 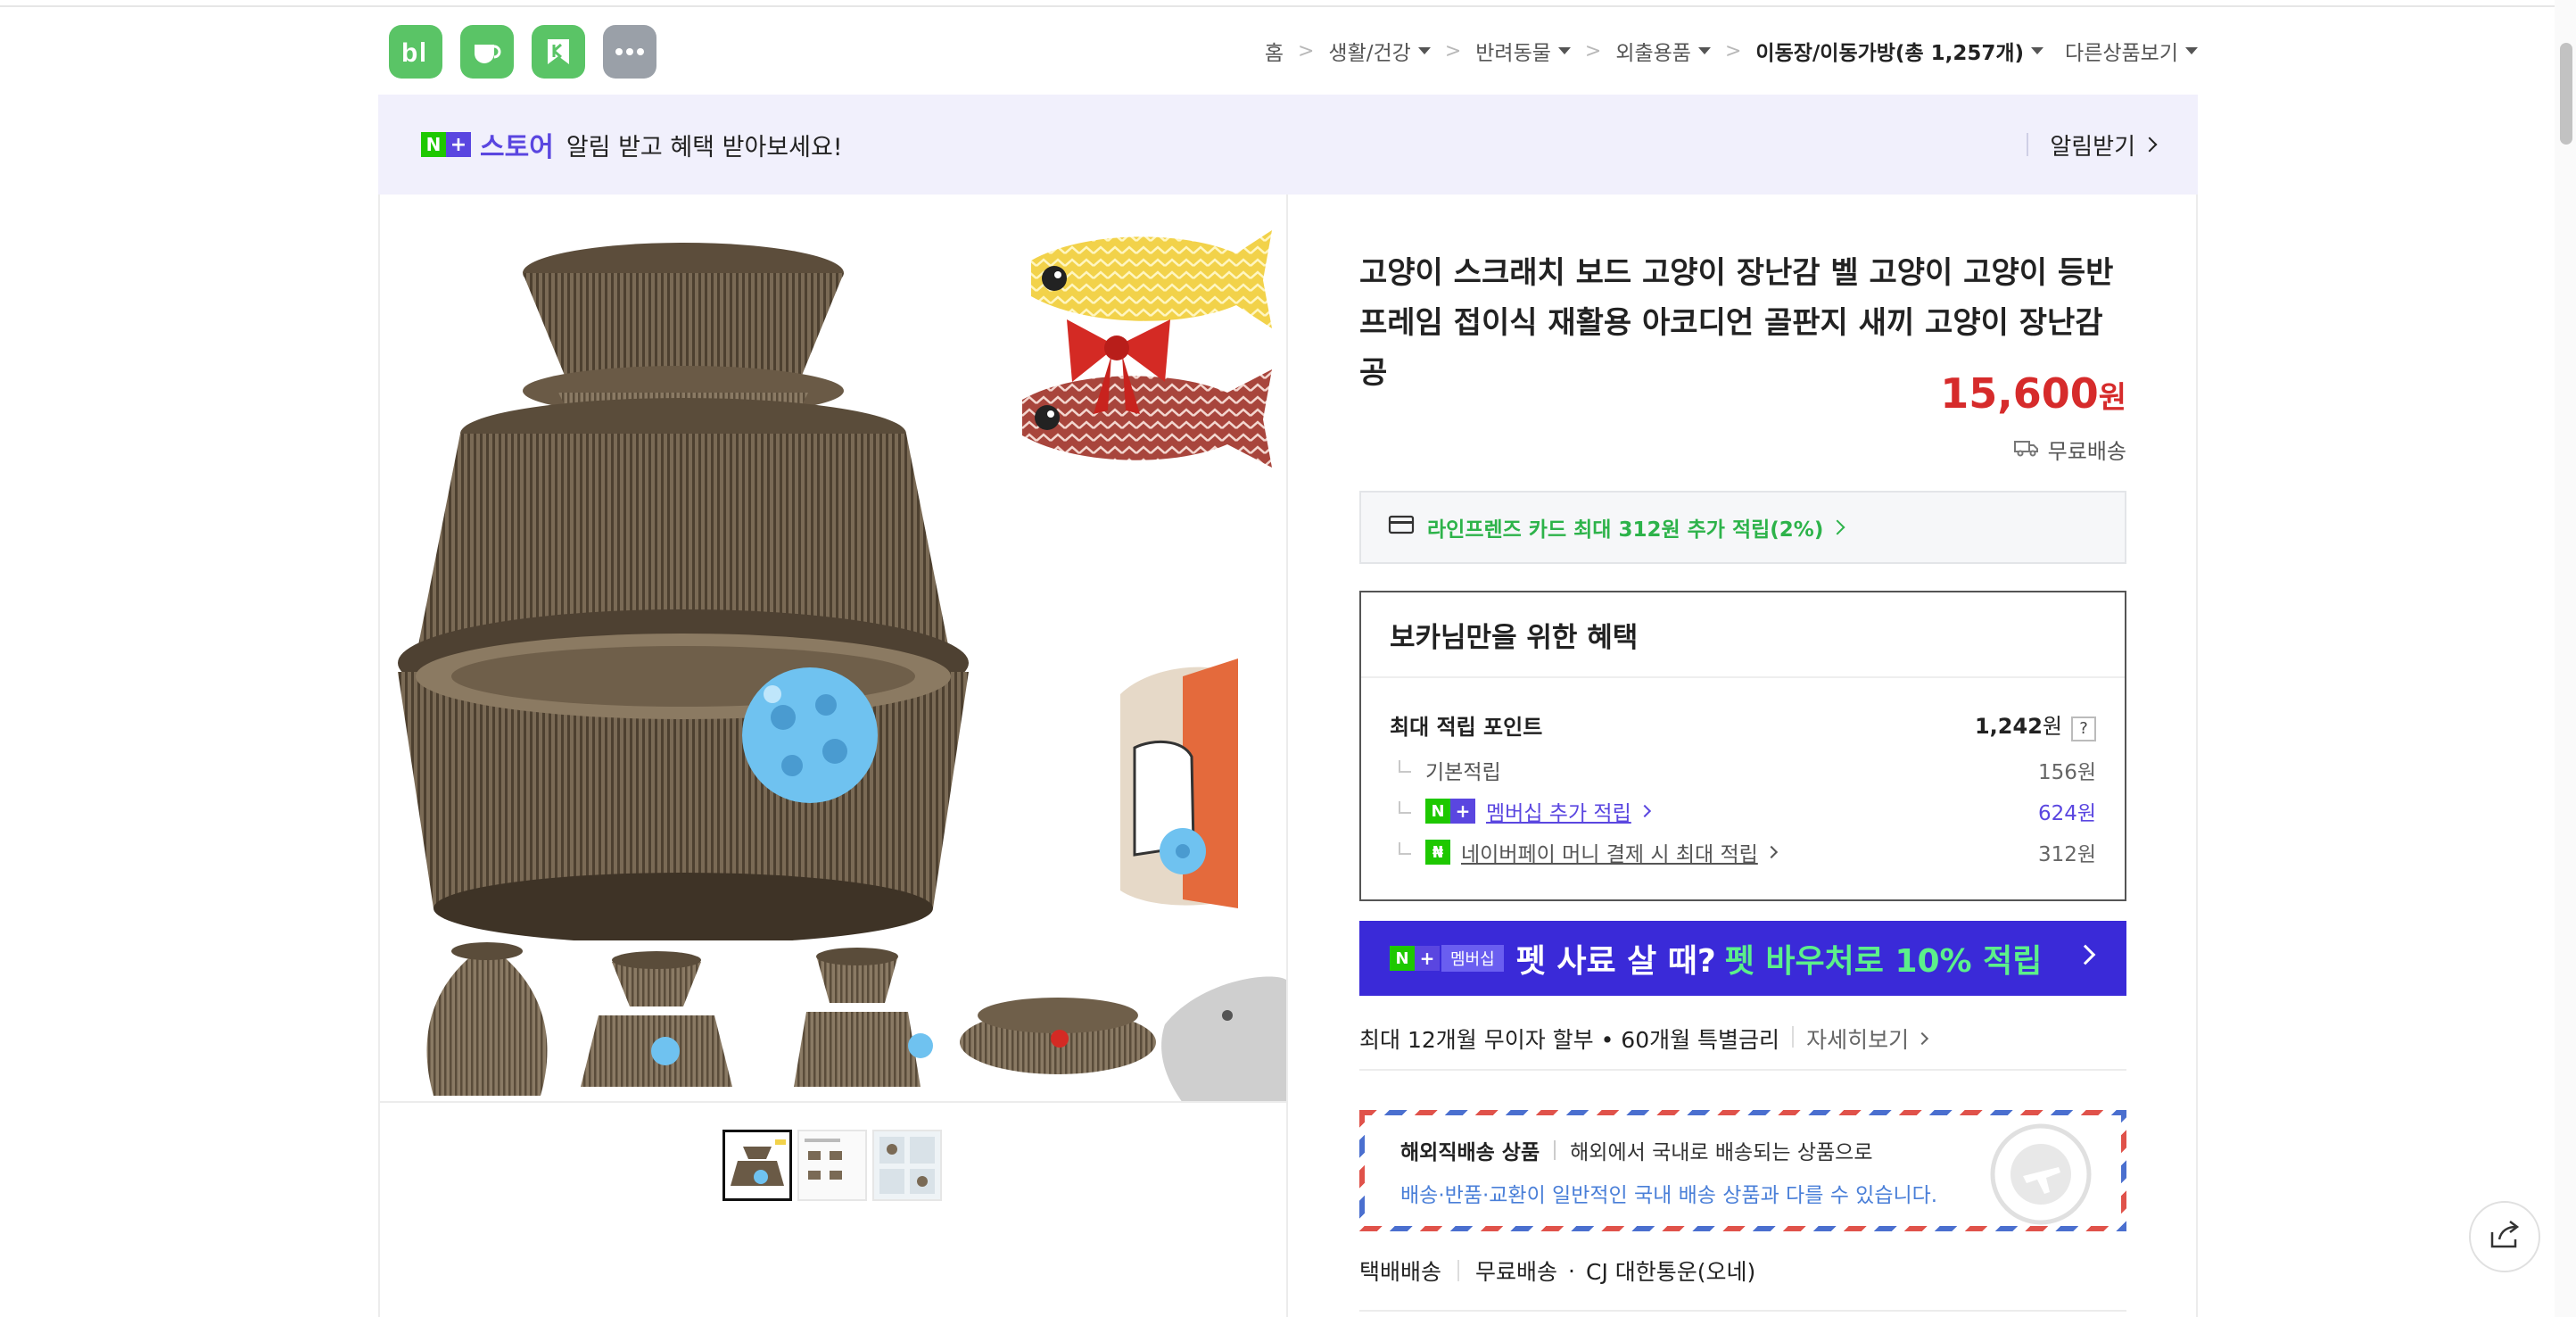 I want to click on membership-points-row: N + 멤버십 추가 적립 624원, so click(x=1743, y=811).